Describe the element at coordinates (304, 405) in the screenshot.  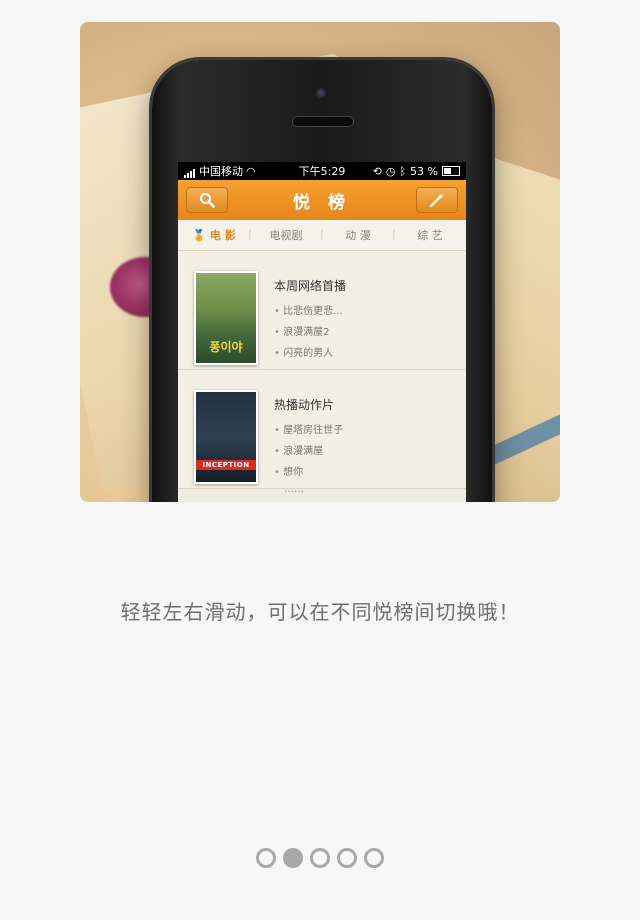
I see `section-title: 热播动作片` at that location.